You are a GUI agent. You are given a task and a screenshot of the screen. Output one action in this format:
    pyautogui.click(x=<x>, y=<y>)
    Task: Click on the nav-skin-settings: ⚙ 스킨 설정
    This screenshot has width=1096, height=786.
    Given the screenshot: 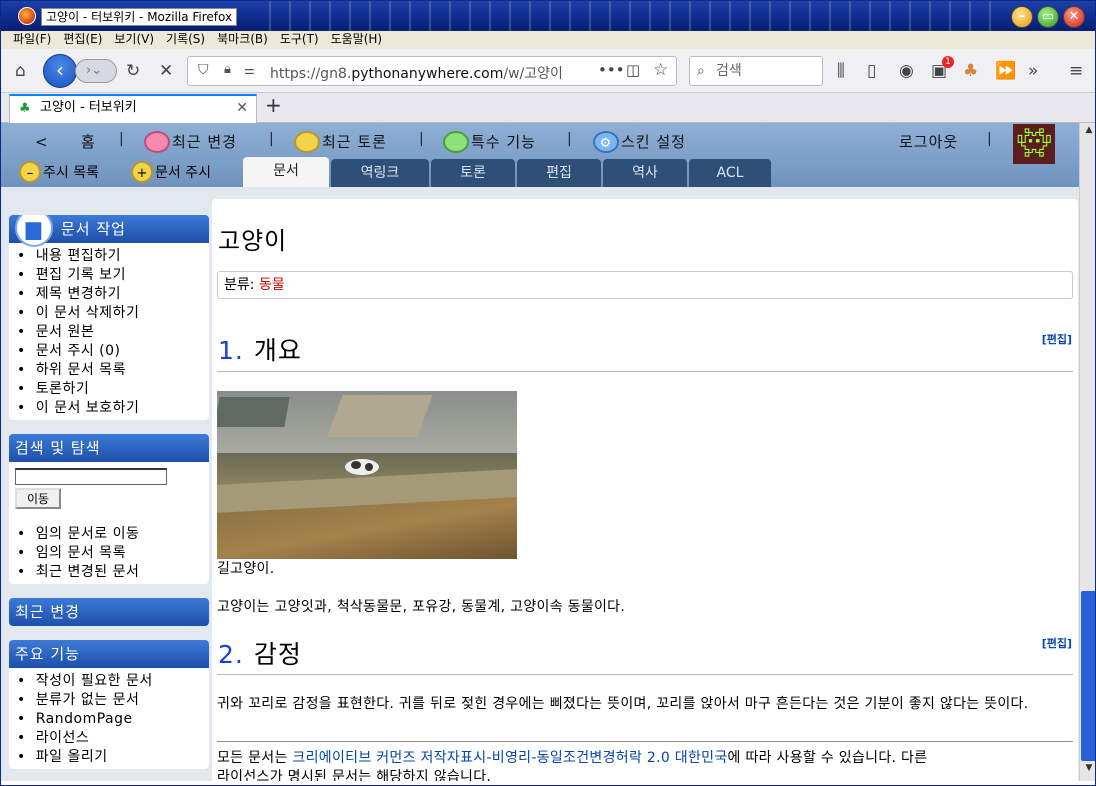 What is the action you would take?
    pyautogui.click(x=639, y=142)
    